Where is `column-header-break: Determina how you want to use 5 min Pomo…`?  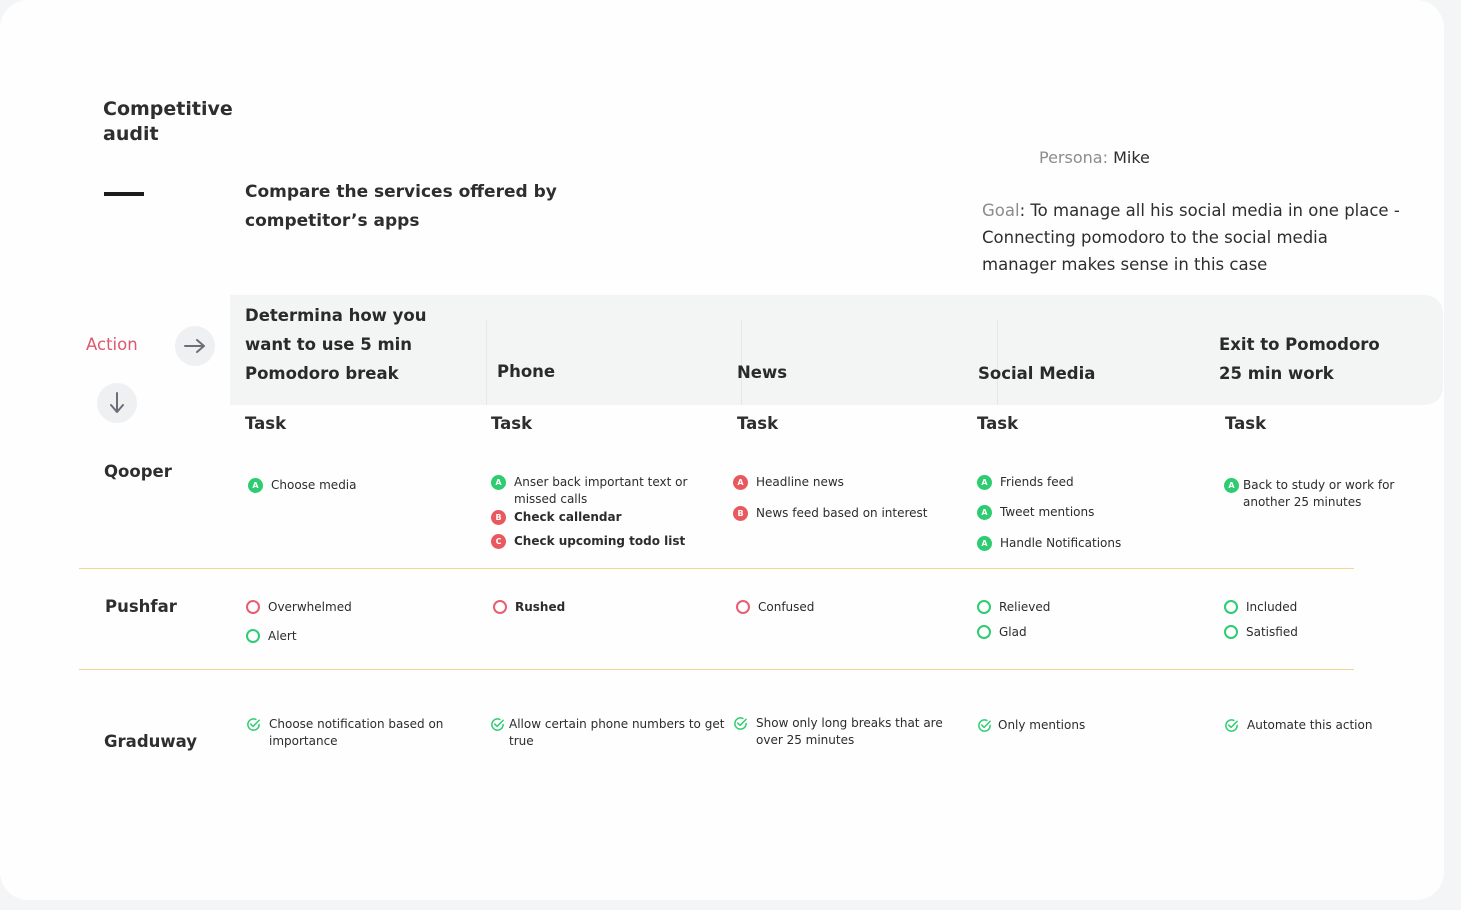 column-header-break: Determina how you want to use 5 min Pomo… is located at coordinates (336, 344).